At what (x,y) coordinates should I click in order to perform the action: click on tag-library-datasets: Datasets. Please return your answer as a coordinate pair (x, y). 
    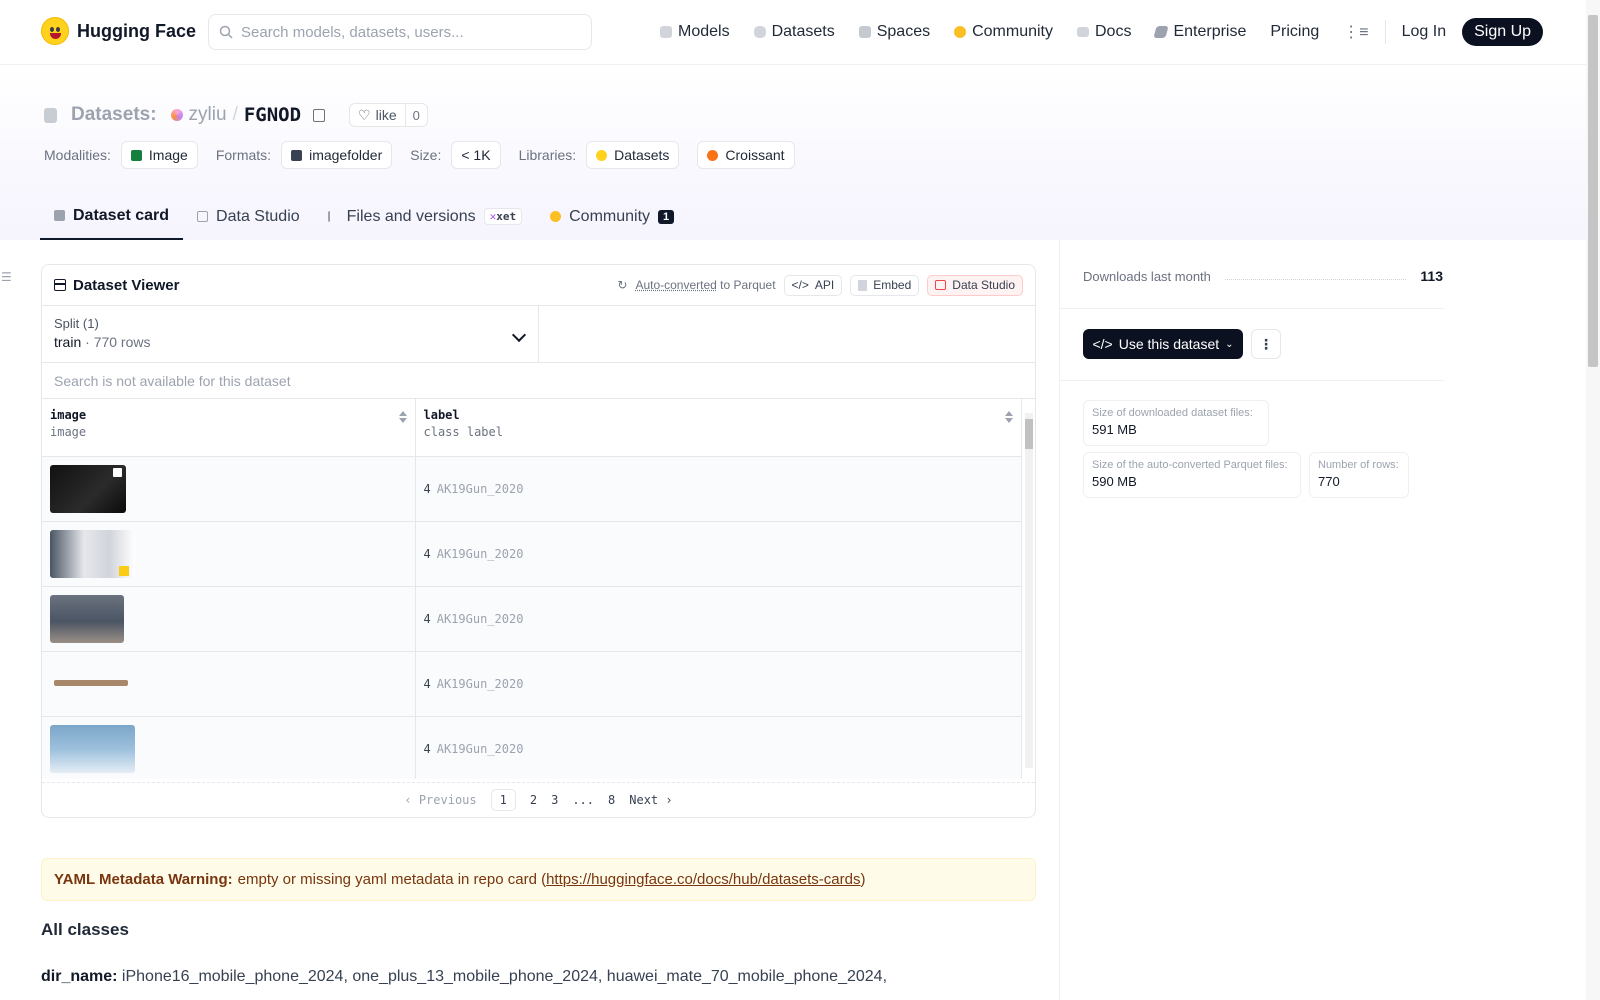
    Looking at the image, I should click on (633, 155).